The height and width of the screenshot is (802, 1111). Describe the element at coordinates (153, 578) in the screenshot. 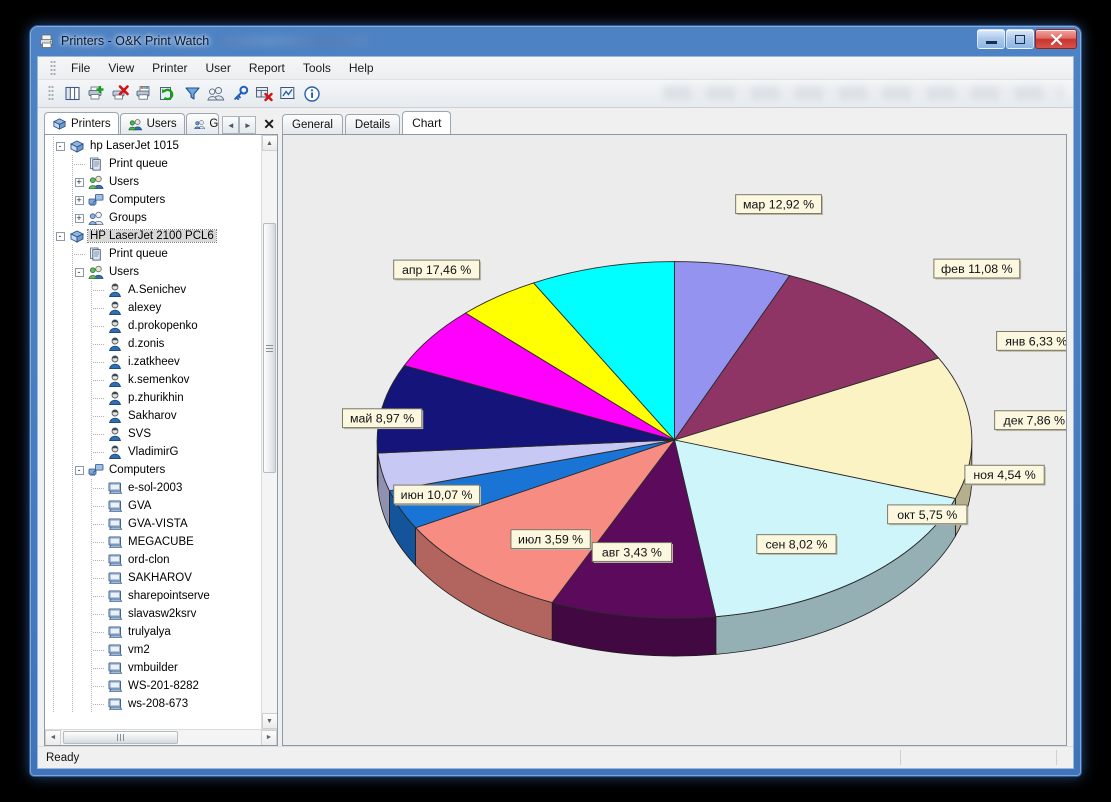

I see `tree-item: SAKHAROV` at that location.